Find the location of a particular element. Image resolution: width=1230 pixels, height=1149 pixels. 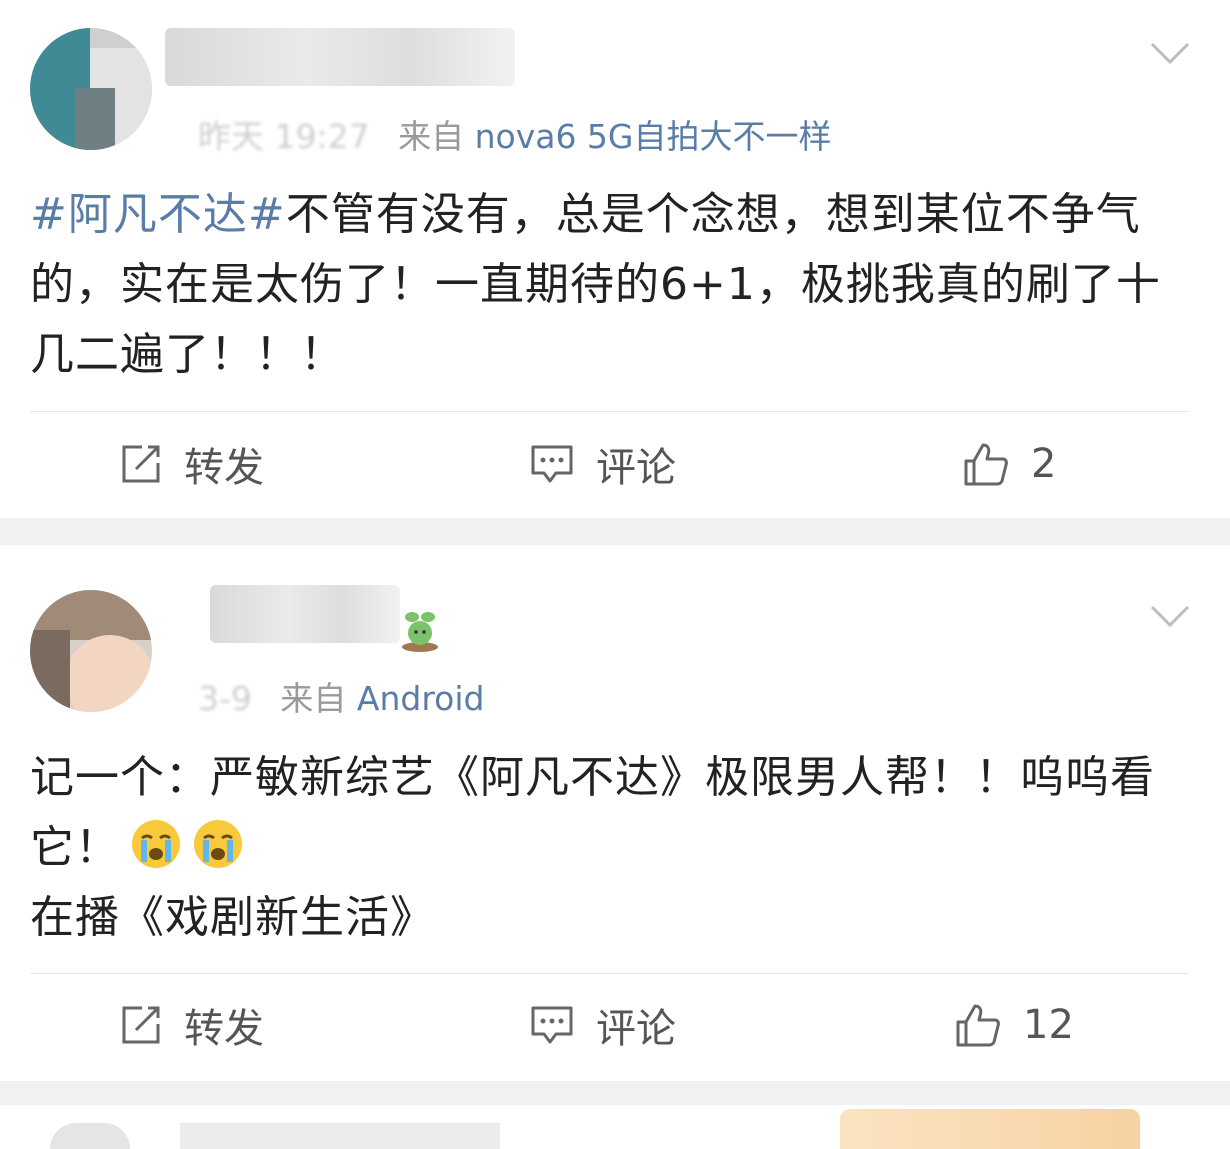

post-time: 昨天 19:27 is located at coordinates (284, 136).